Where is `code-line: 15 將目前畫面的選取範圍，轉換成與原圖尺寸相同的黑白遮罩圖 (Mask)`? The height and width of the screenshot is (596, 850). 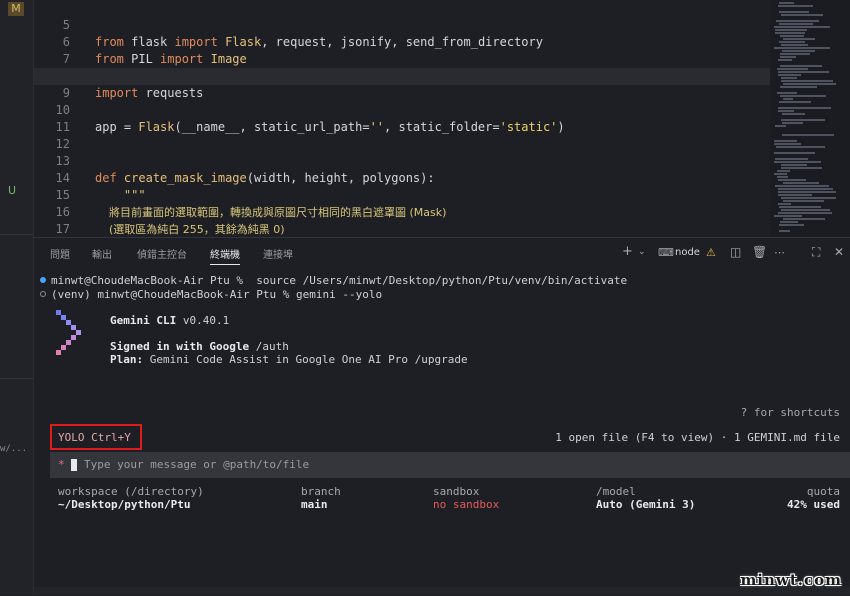 code-line: 15 將目前畫面的選取範圍，轉換成與原圖尺寸相同的黑白遮罩圖 (Mask) is located at coordinates (402, 194).